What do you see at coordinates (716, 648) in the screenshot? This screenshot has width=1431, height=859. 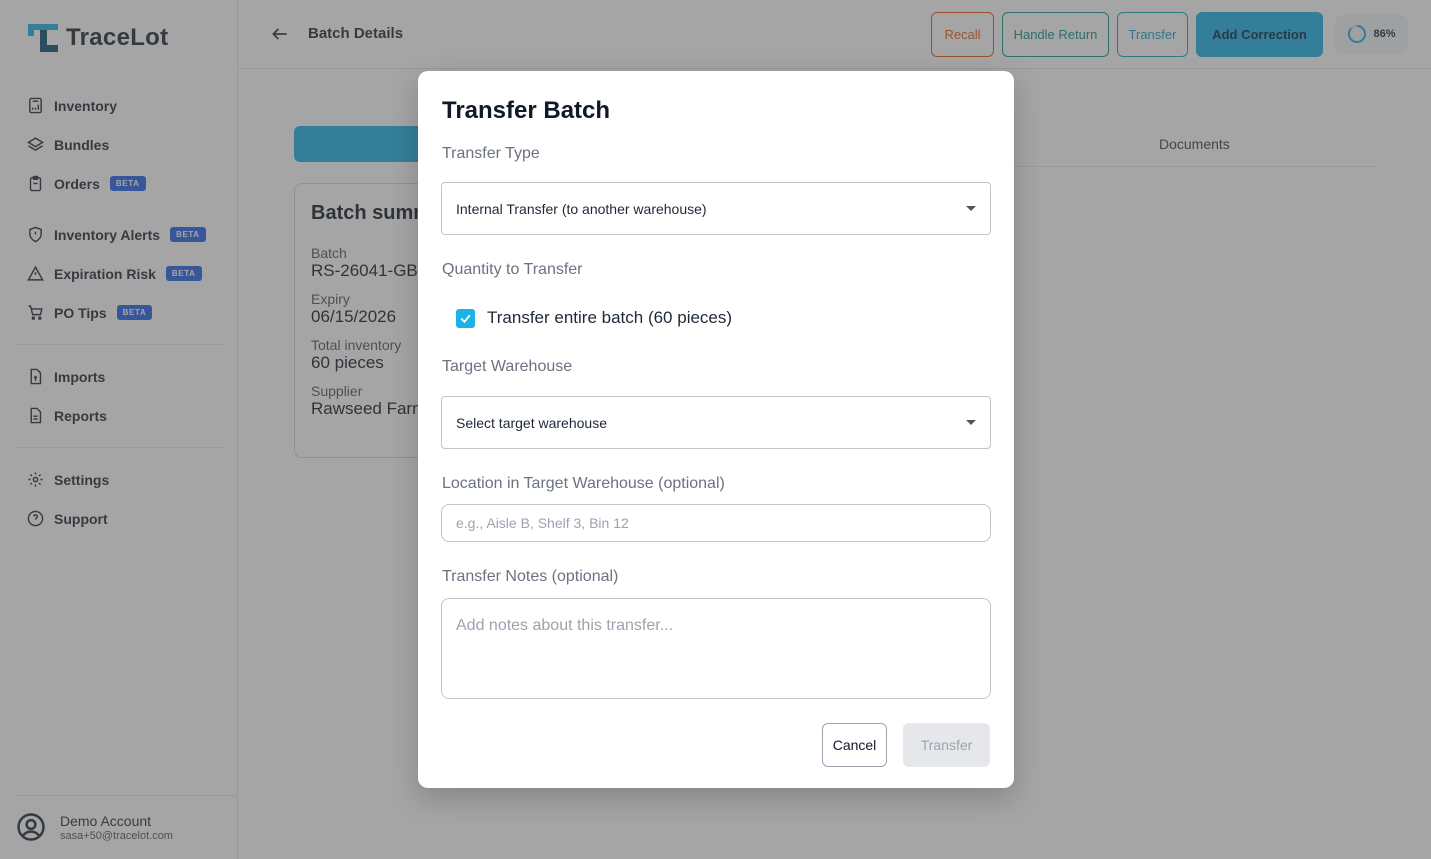 I see `transfer-notes-textarea` at bounding box center [716, 648].